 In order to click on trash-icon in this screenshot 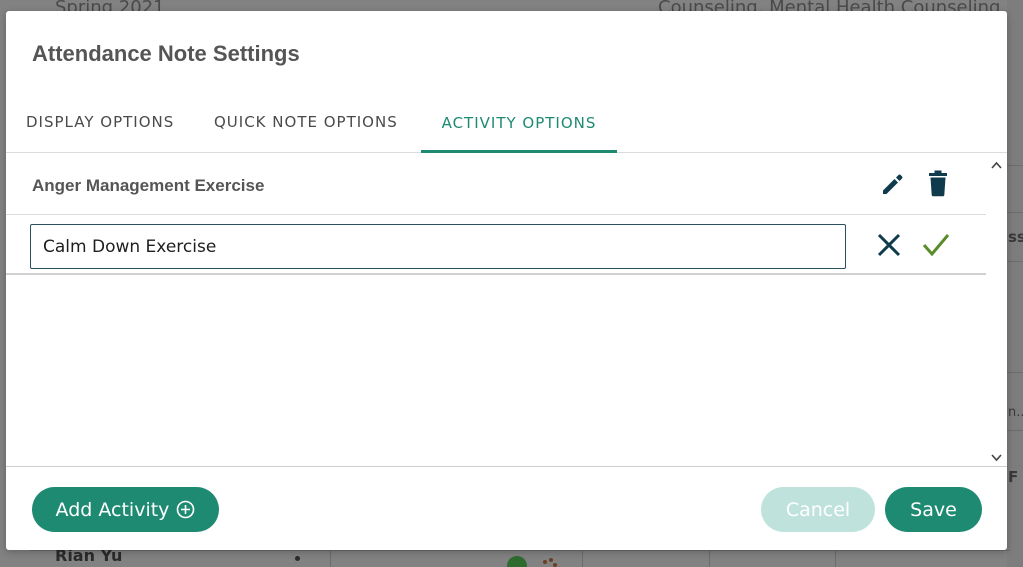, I will do `click(938, 183)`.